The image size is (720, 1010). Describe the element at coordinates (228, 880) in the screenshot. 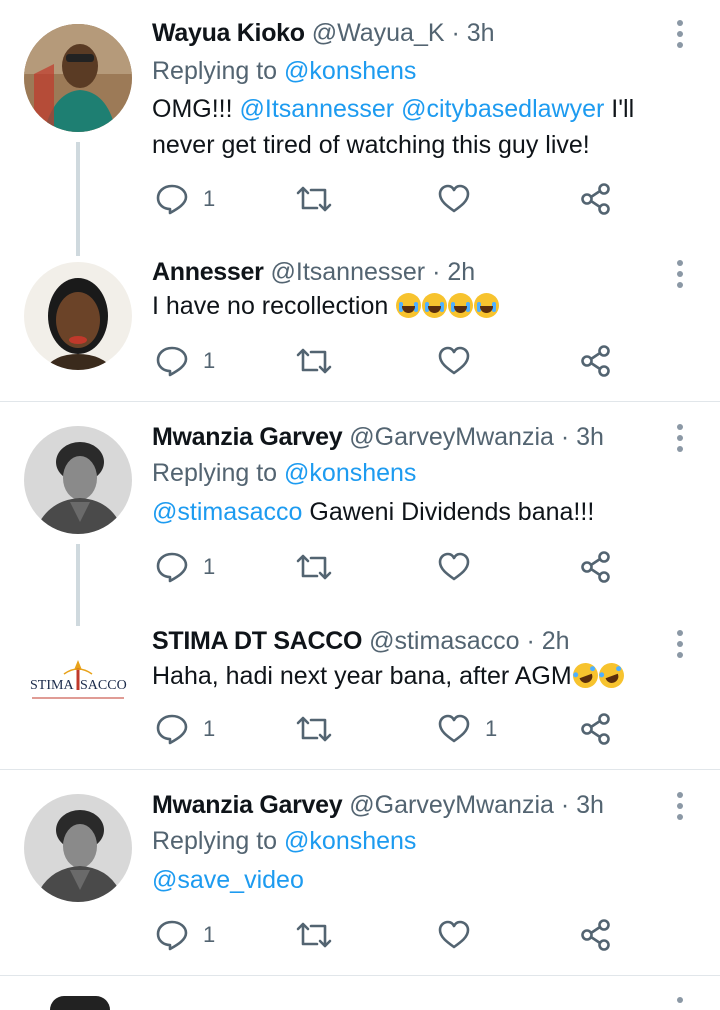

I see `mention-link: @save_video` at that location.